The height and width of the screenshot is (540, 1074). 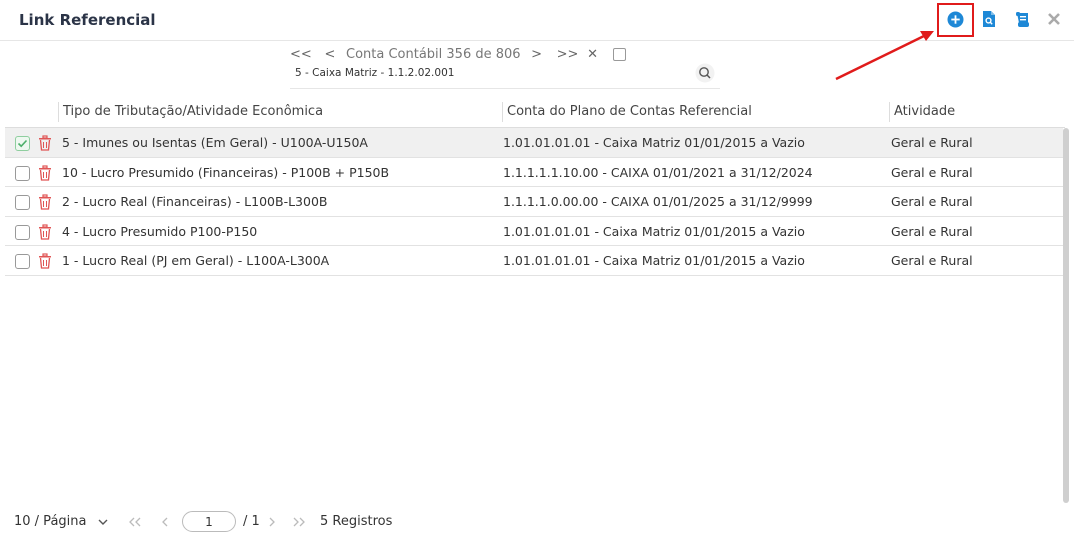 What do you see at coordinates (629, 111) in the screenshot?
I see `column-header-conta: Conta do Plano de Contas Referencial` at bounding box center [629, 111].